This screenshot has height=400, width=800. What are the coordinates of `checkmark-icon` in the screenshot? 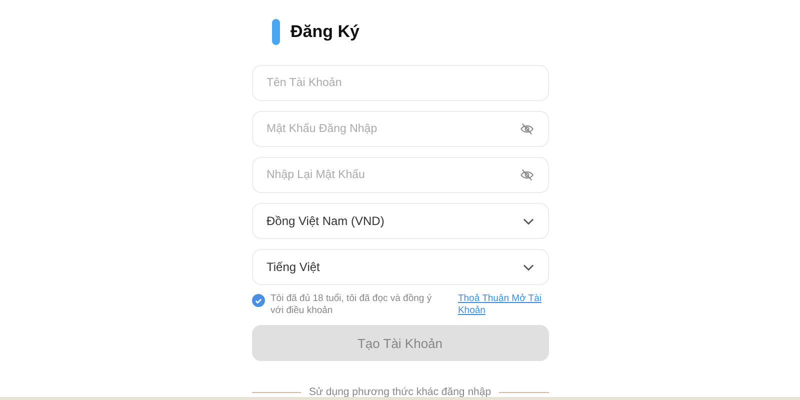 It's located at (258, 301).